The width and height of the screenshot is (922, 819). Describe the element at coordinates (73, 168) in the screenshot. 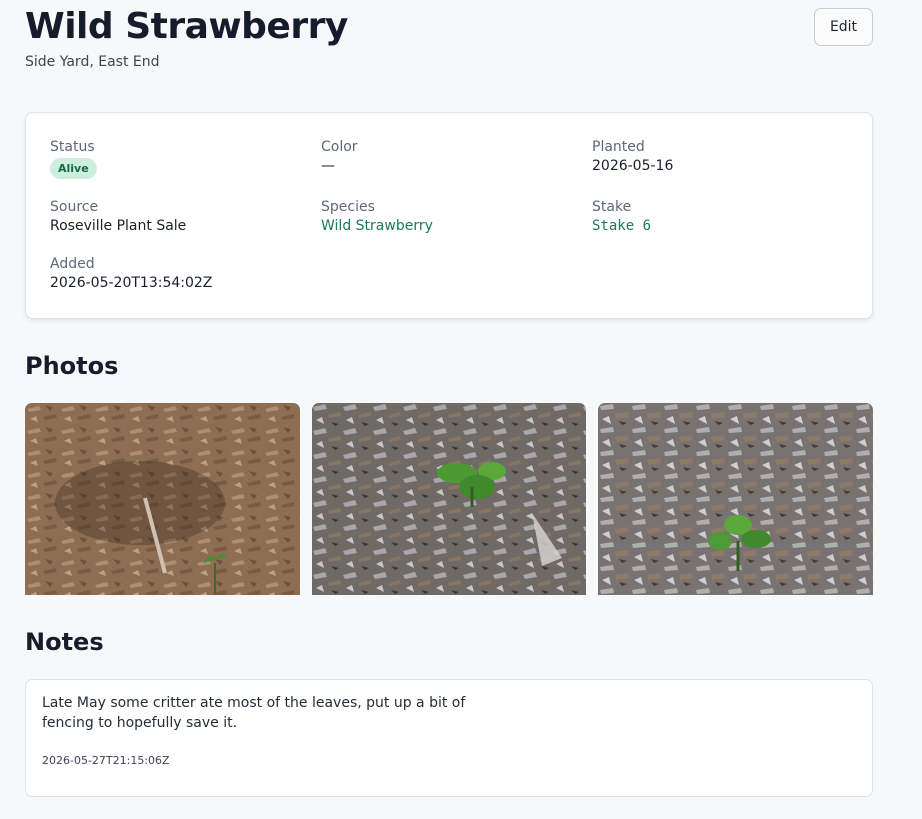

I see `status-badge: Alive` at that location.